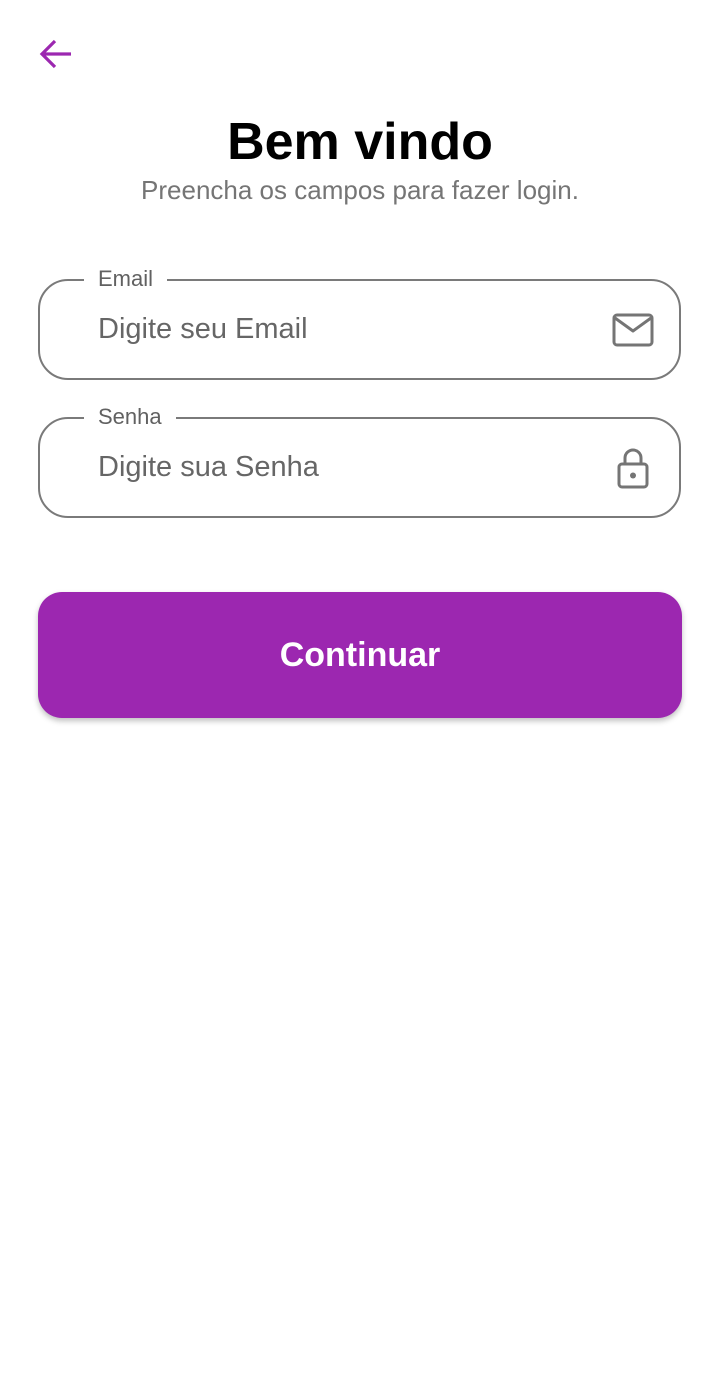 The height and width of the screenshot is (1383, 720). Describe the element at coordinates (633, 468) in the screenshot. I see `lock-icon` at that location.